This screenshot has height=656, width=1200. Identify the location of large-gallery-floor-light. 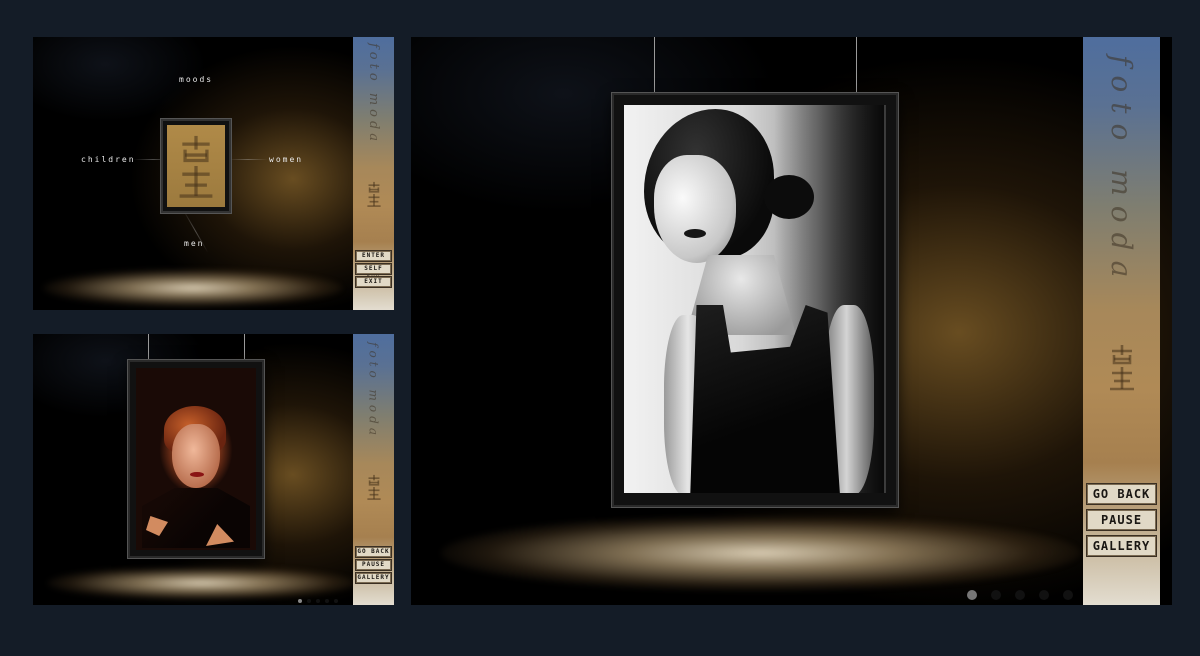
(761, 553).